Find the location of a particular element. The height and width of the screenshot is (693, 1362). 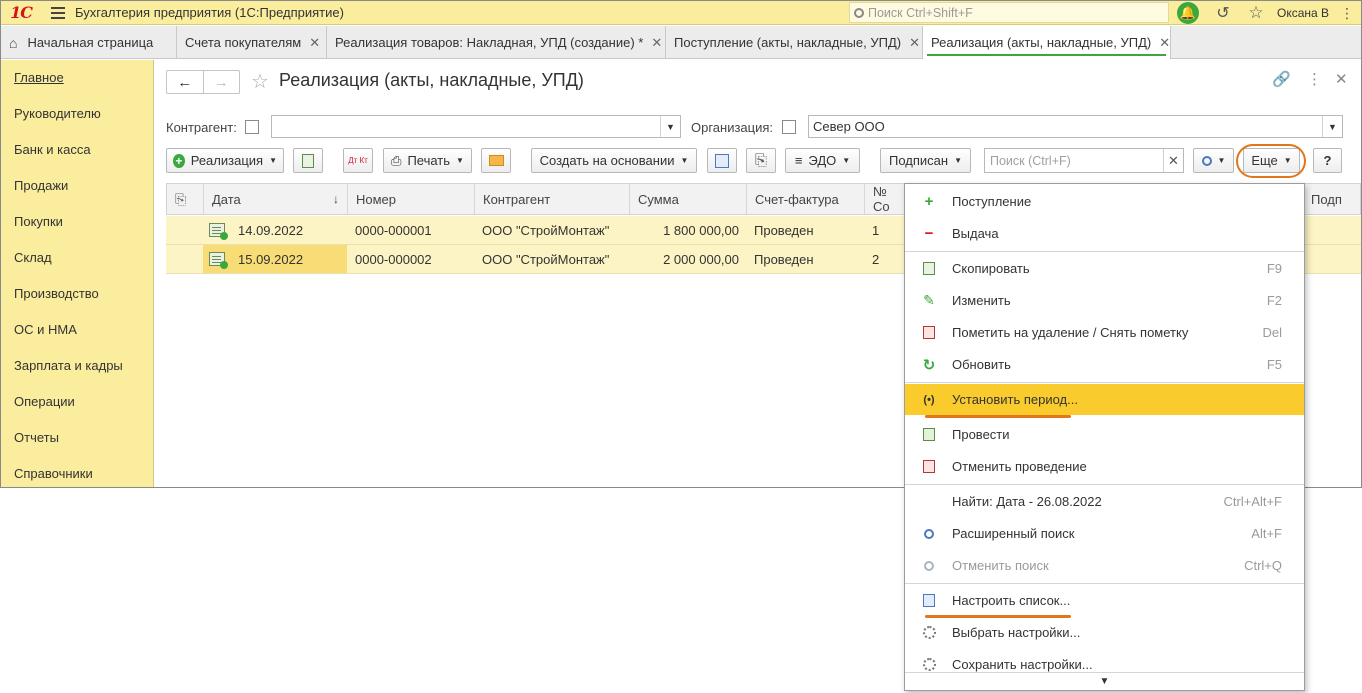

tab-label: Счета покупателям is located at coordinates (243, 42).